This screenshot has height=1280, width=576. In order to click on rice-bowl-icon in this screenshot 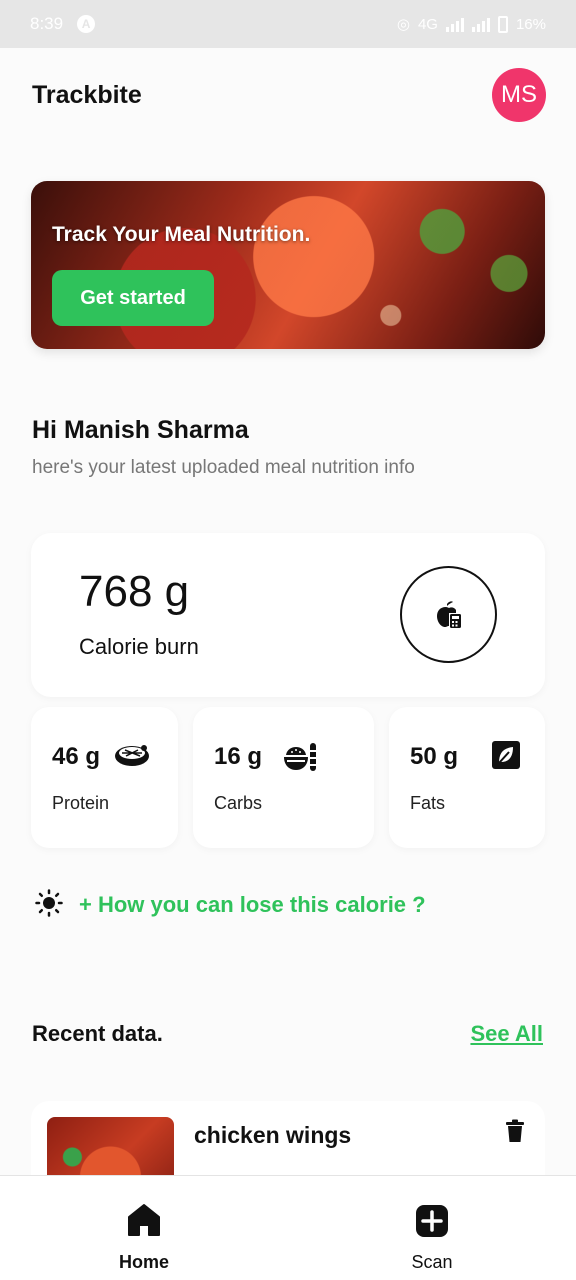, I will do `click(300, 759)`.